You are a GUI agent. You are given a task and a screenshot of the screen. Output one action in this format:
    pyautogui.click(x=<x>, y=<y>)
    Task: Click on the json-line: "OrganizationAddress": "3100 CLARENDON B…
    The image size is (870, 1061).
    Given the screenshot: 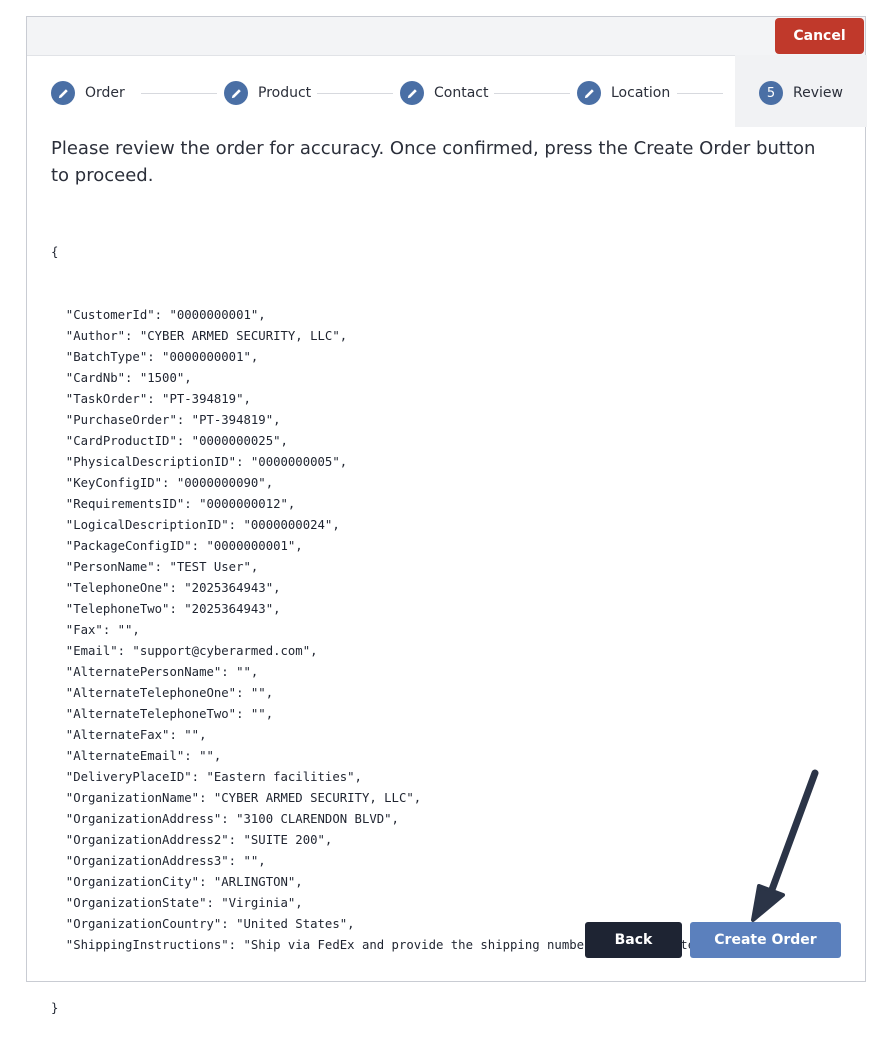 What is the action you would take?
    pyautogui.click(x=225, y=819)
    